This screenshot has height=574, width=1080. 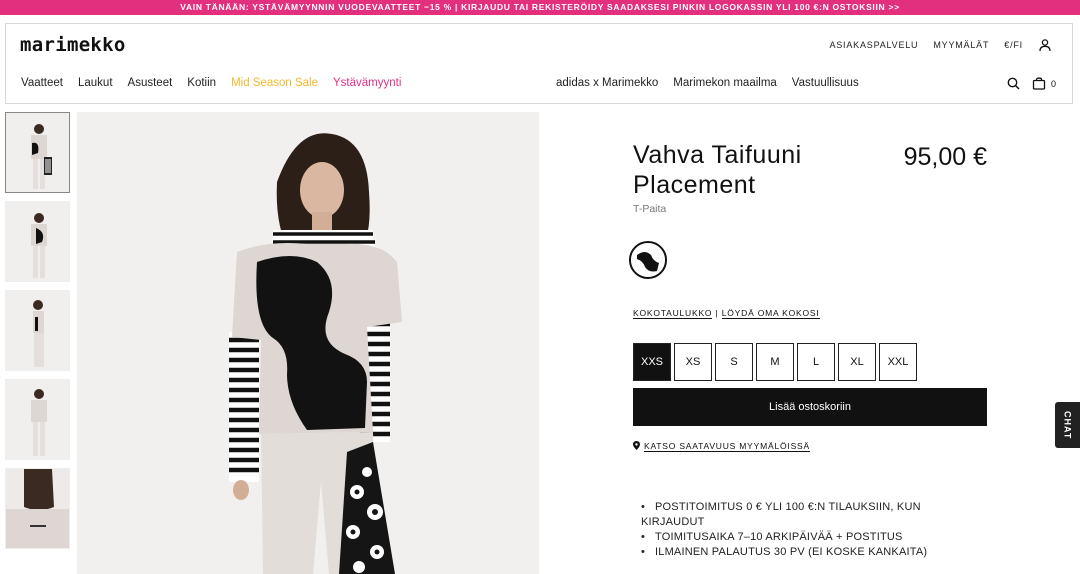 What do you see at coordinates (810, 177) in the screenshot?
I see `product-info: Vahva Taifuuni Placement 95,00 € T-Paita` at bounding box center [810, 177].